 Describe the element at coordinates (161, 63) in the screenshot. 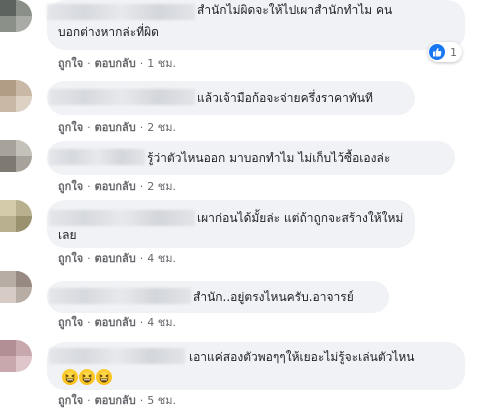

I see `comment-timestamp: 1 ชม.` at that location.